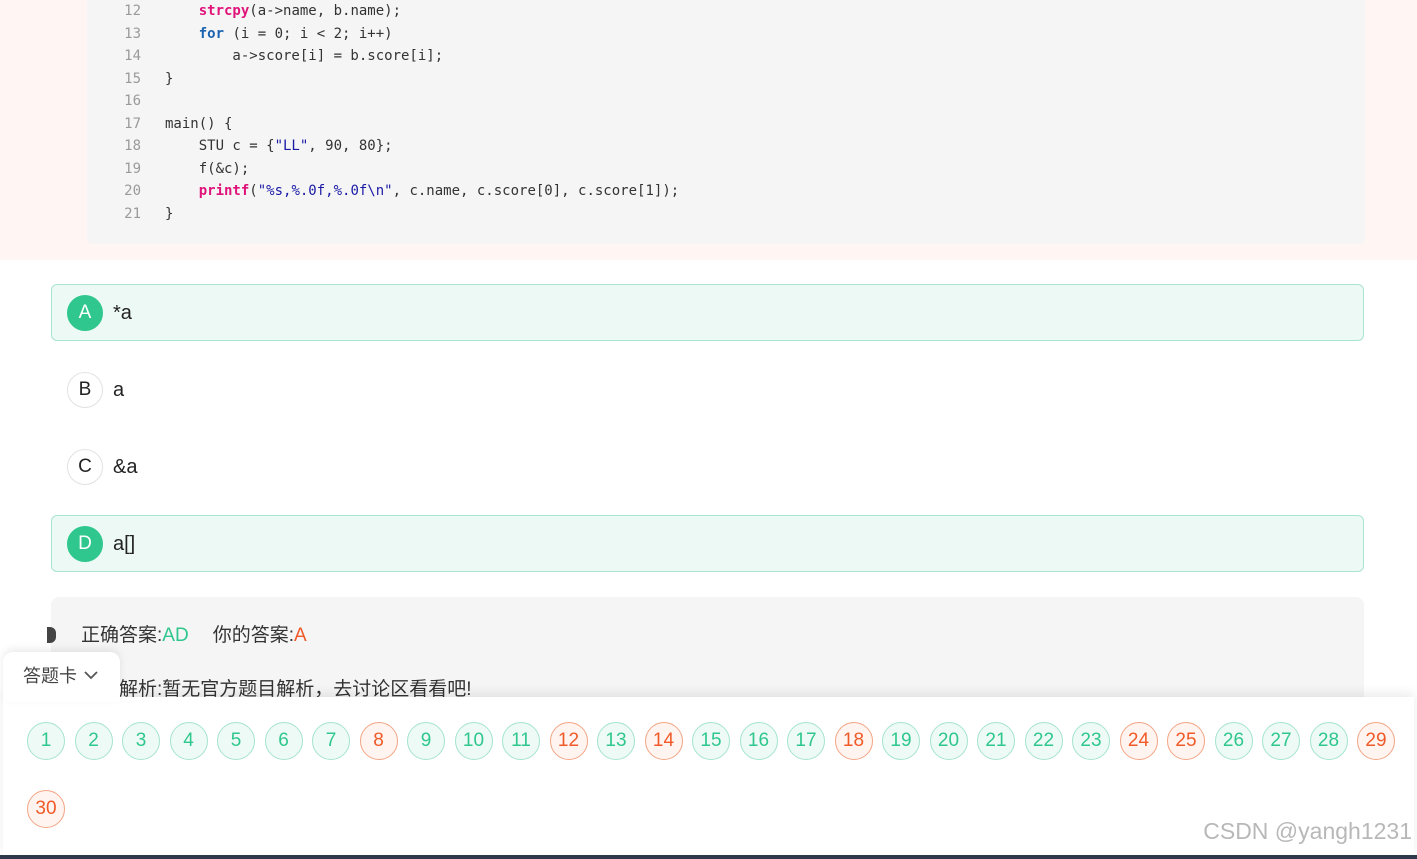  Describe the element at coordinates (85, 467) in the screenshot. I see `option-letter-badge: C` at that location.